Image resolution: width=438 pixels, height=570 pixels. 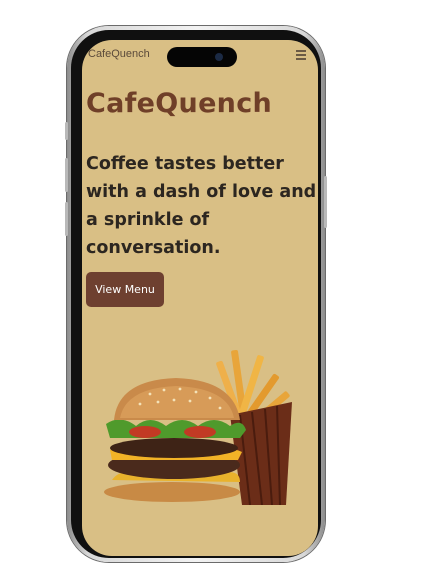 I want to click on burger-and-fries-image, so click(x=198, y=427).